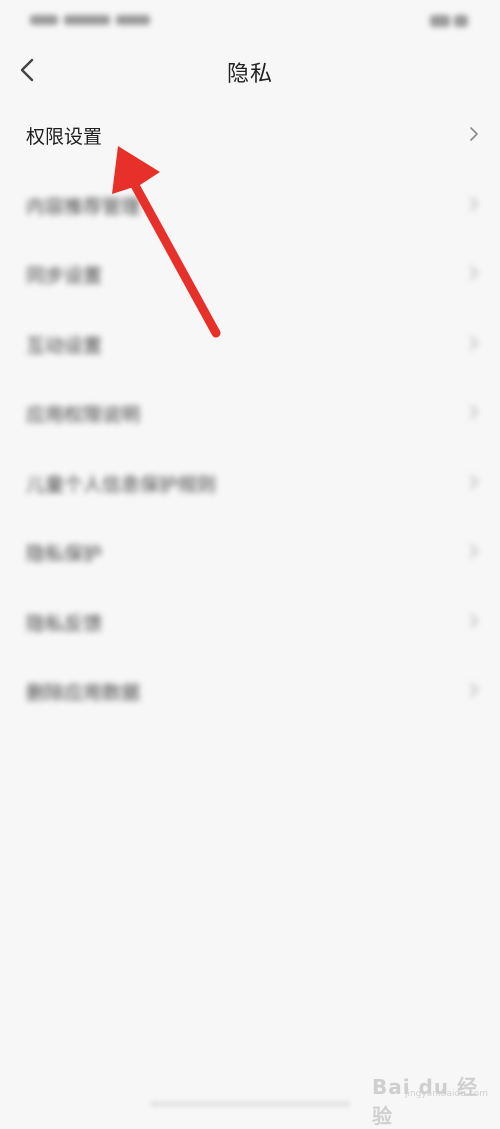 This screenshot has height=1129, width=500. Describe the element at coordinates (64, 623) in the screenshot. I see `menu-item-label: 隐私反馈` at that location.